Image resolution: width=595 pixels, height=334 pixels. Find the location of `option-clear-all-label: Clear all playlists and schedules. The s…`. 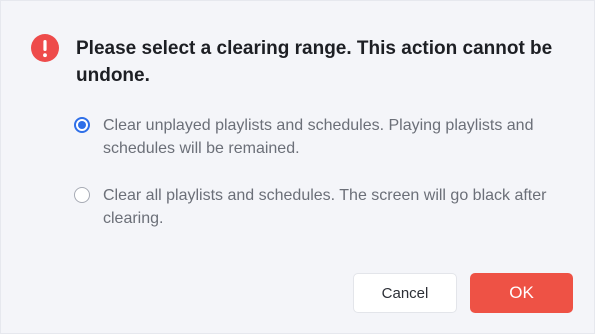

option-clear-all-label: Clear all playlists and schedules. The s… is located at coordinates (325, 207).